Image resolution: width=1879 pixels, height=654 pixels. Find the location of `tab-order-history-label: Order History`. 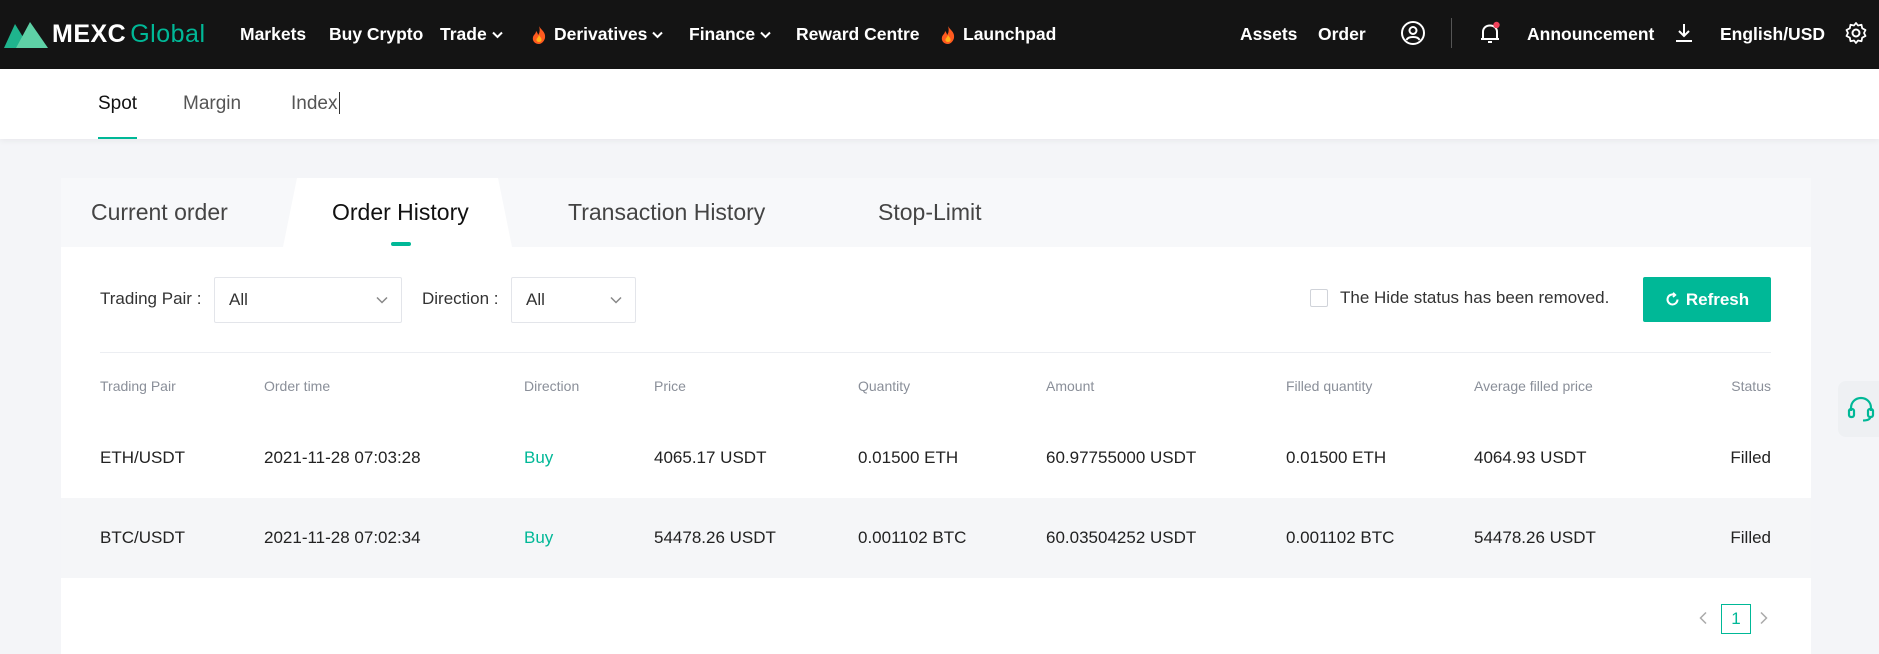

tab-order-history-label: Order History is located at coordinates (400, 212).